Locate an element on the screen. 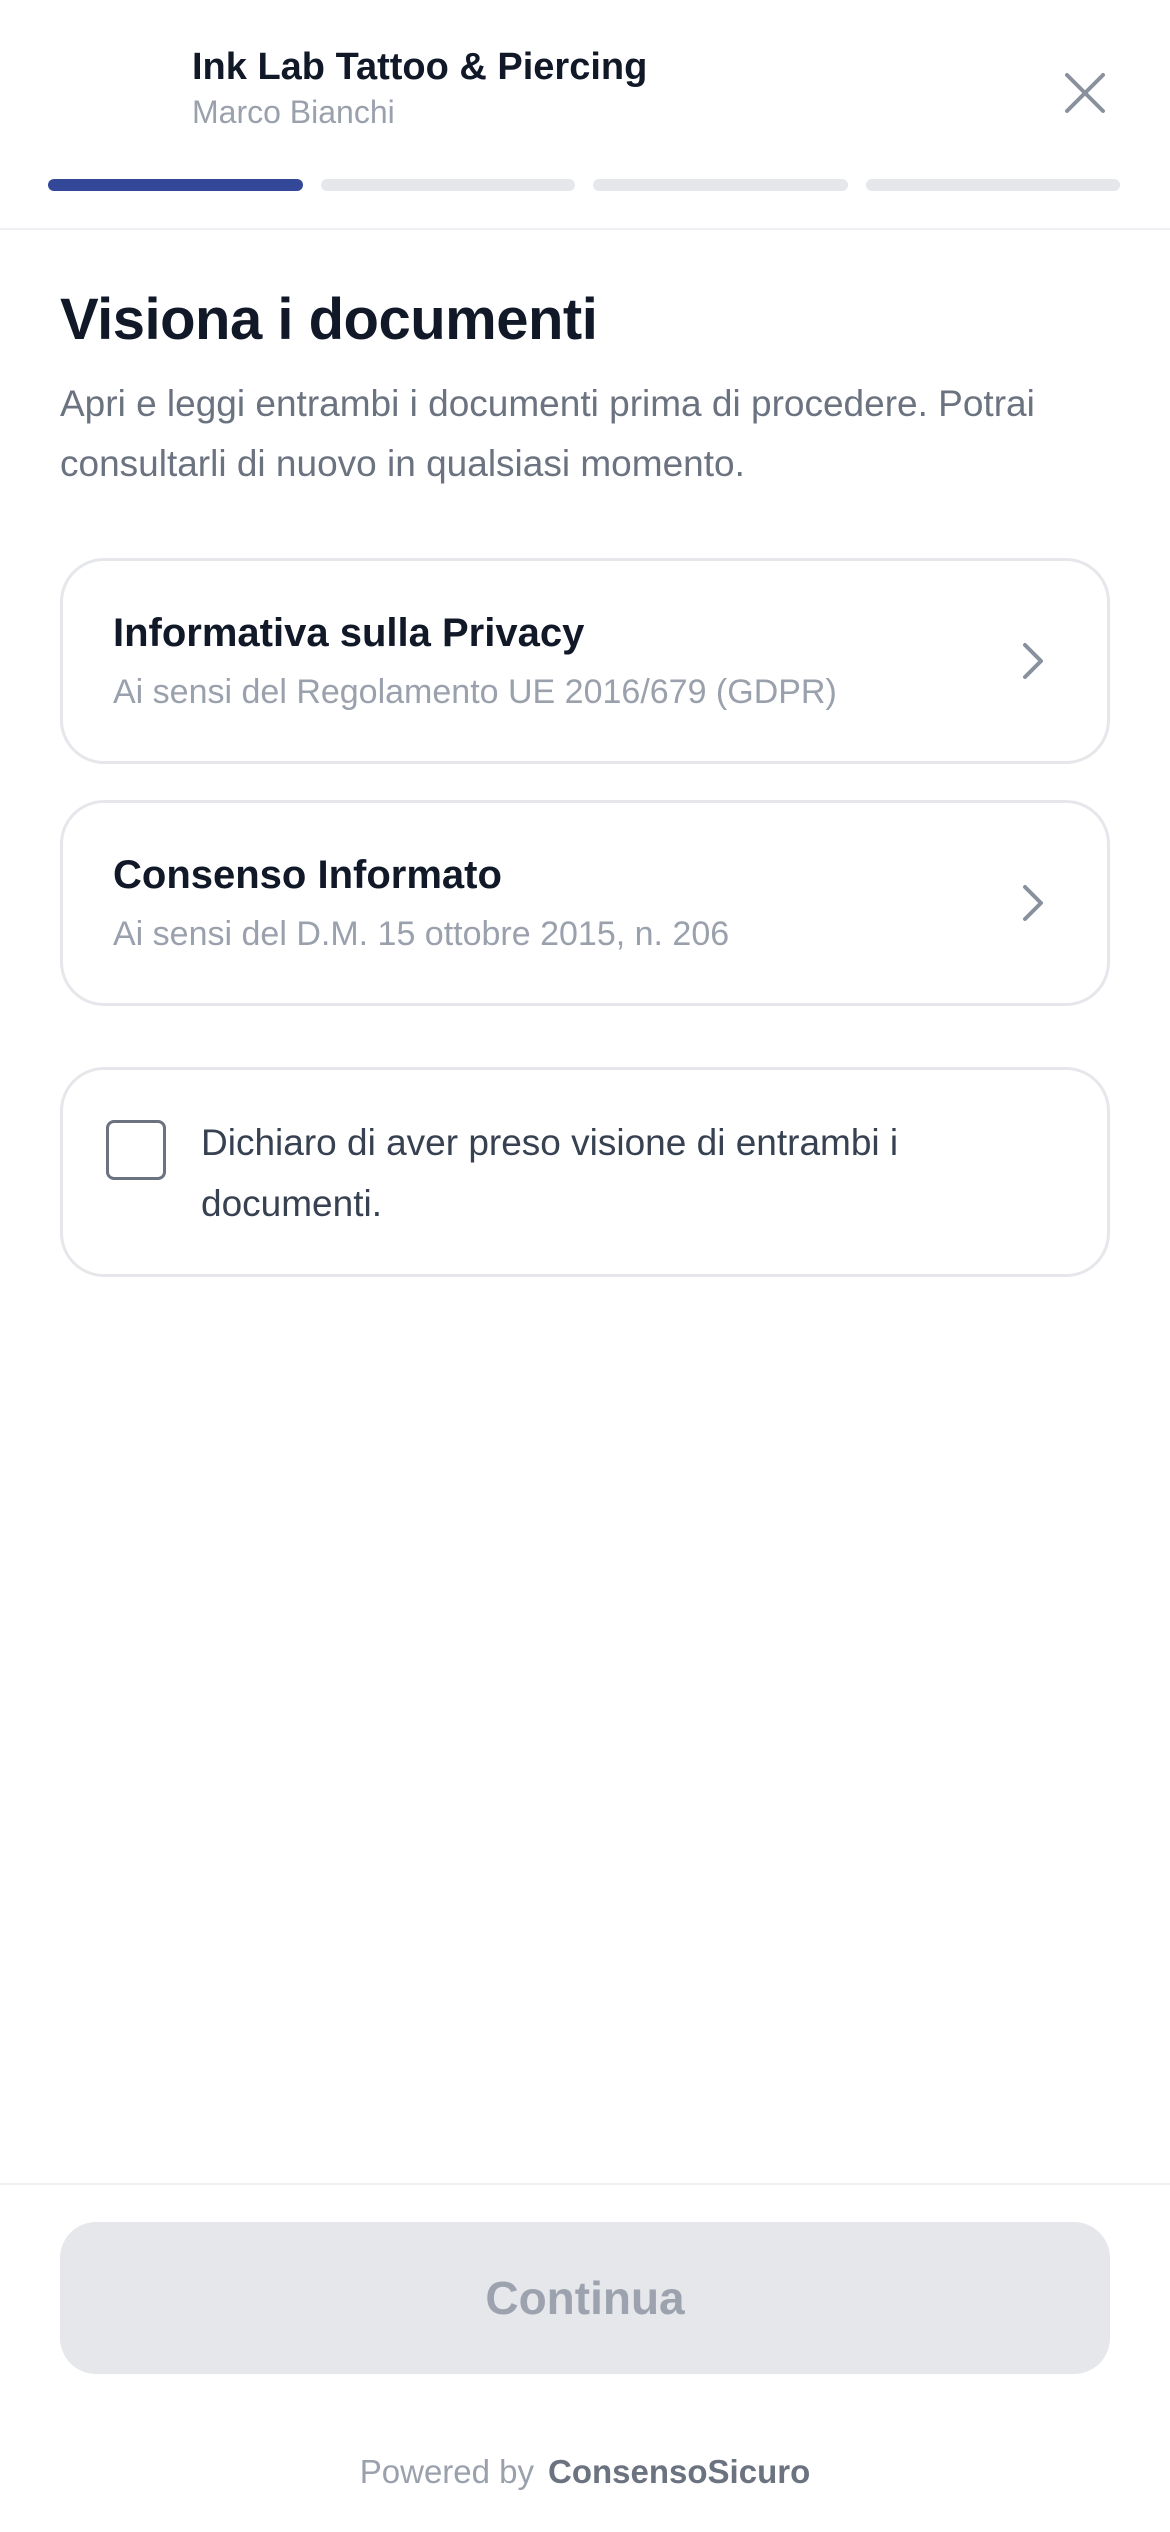 This screenshot has width=1170, height=2532. shop-name: Ink Lab Tattoo & Piercing is located at coordinates (420, 67).